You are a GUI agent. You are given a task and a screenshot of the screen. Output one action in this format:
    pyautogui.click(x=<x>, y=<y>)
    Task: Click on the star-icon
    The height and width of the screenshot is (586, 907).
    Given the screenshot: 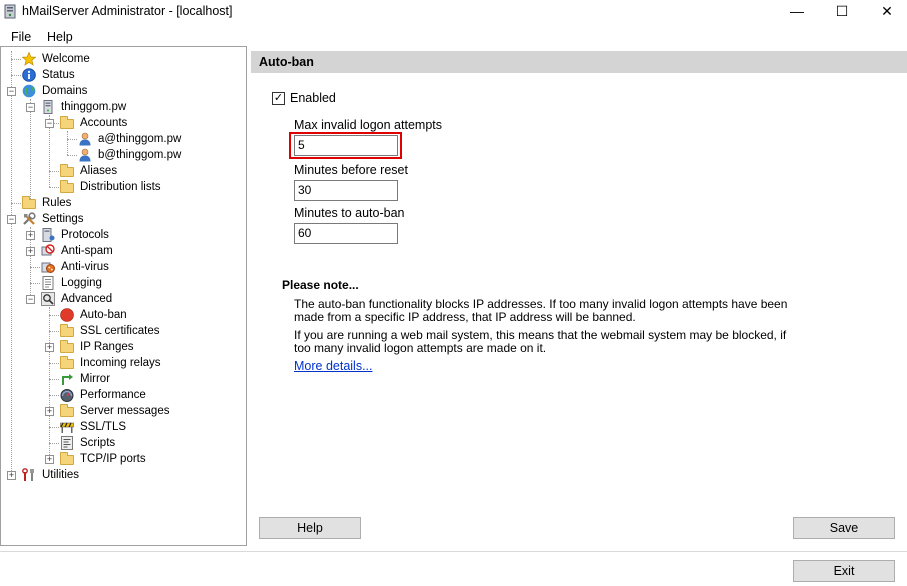 What is the action you would take?
    pyautogui.click(x=29, y=59)
    